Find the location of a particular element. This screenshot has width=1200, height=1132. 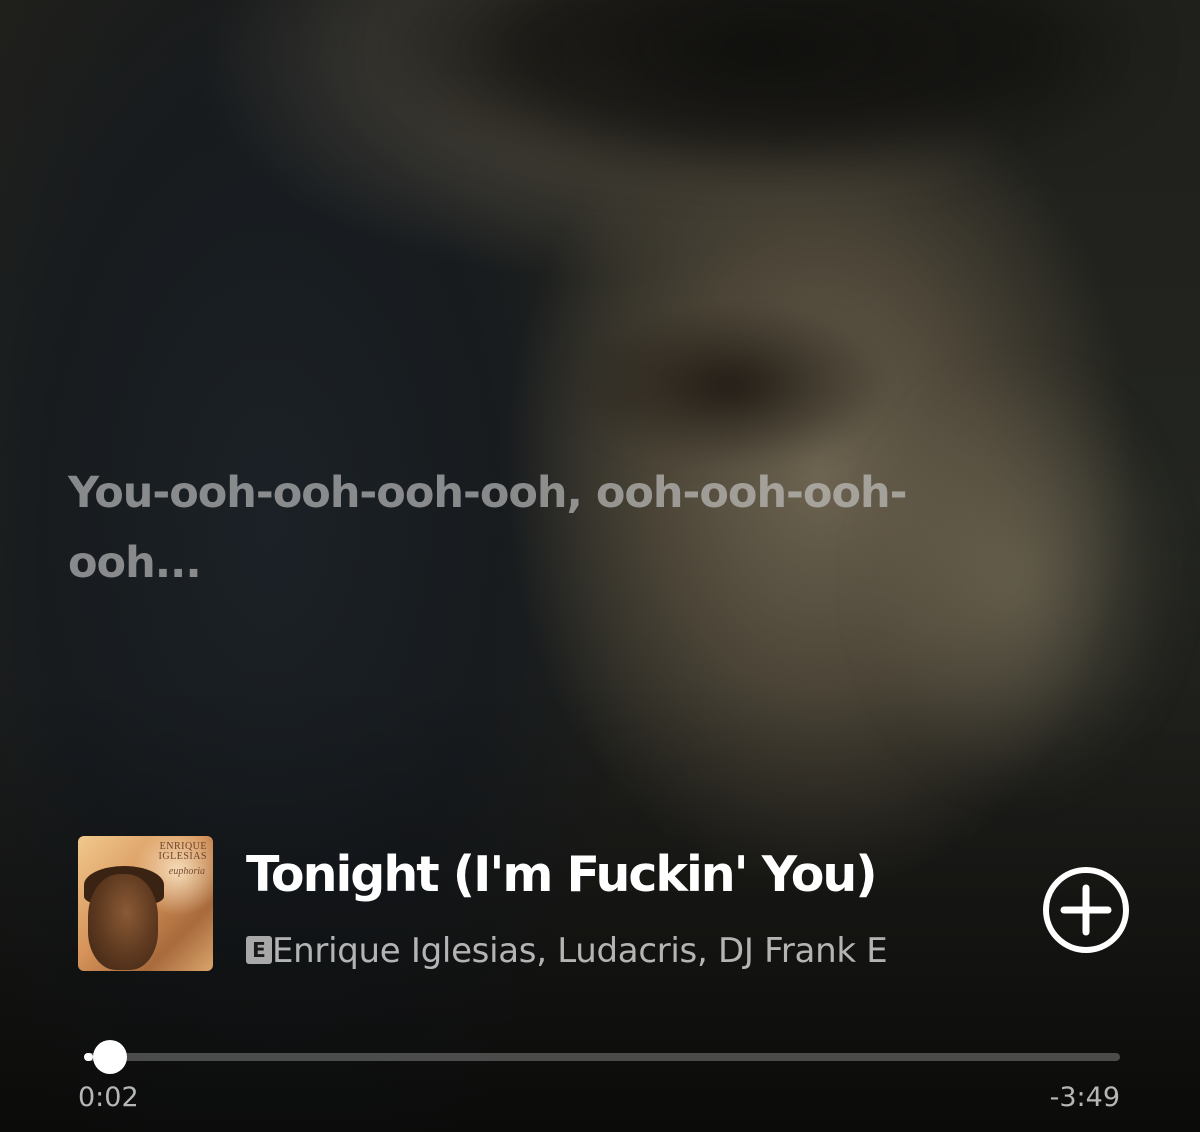

artist-names: Enrique Iglesias, Ludacris, DJ Frank E is located at coordinates (580, 951).